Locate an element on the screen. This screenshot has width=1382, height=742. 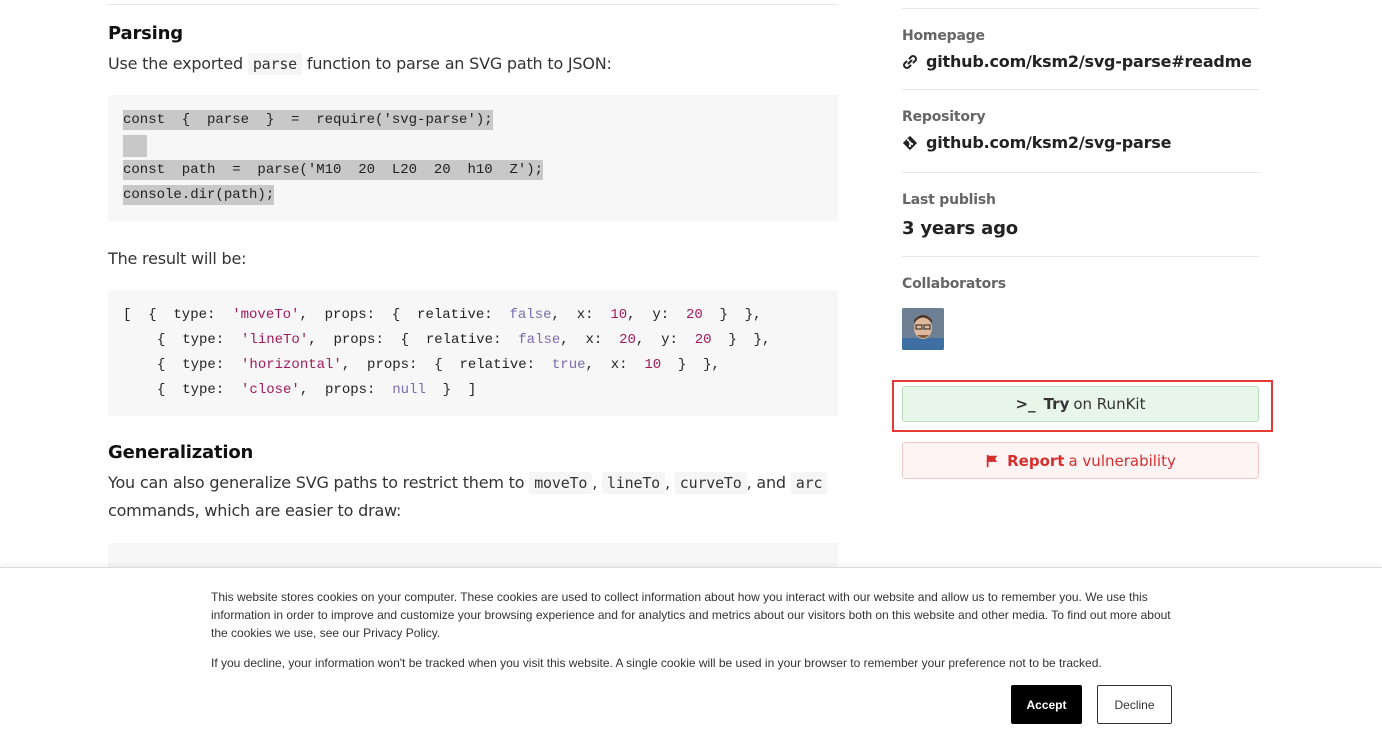
report-vulnerability-button: Report a vulnerability is located at coordinates (1080, 460).